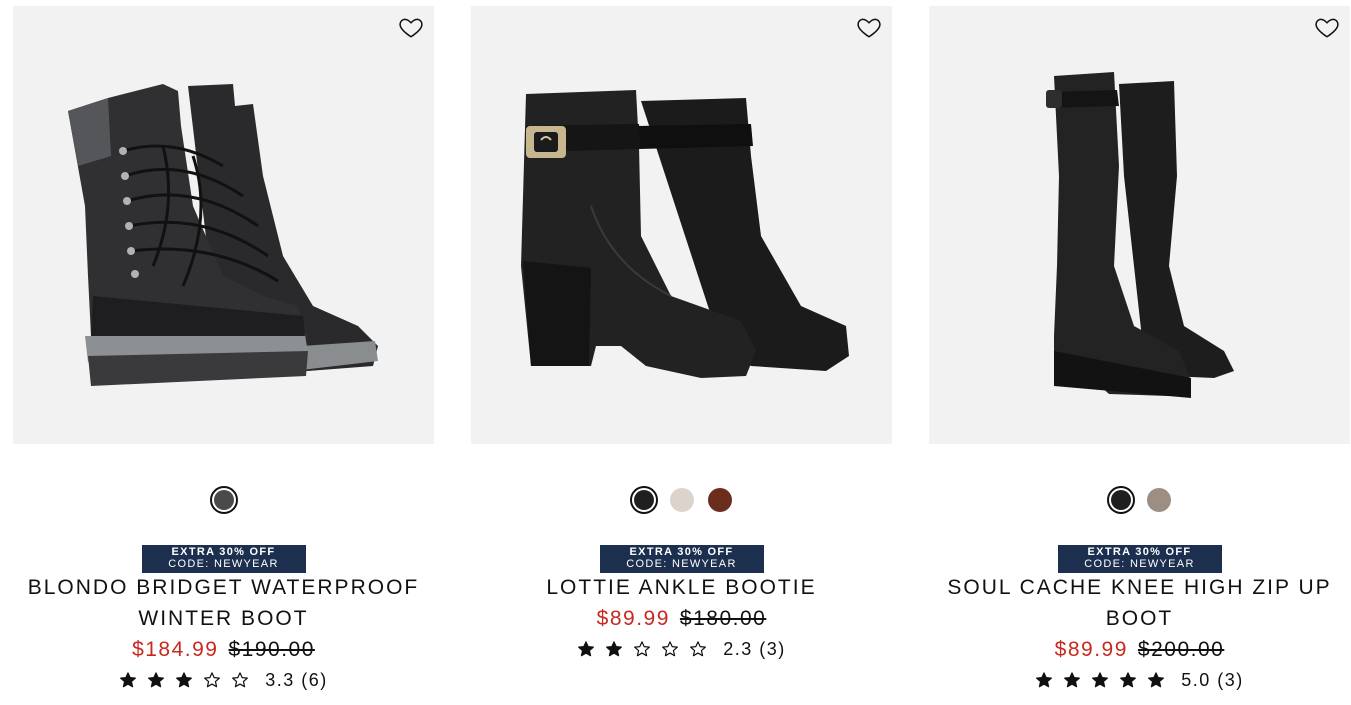 The image size is (1351, 705). What do you see at coordinates (280, 680) in the screenshot?
I see `rating-value: 3.3` at bounding box center [280, 680].